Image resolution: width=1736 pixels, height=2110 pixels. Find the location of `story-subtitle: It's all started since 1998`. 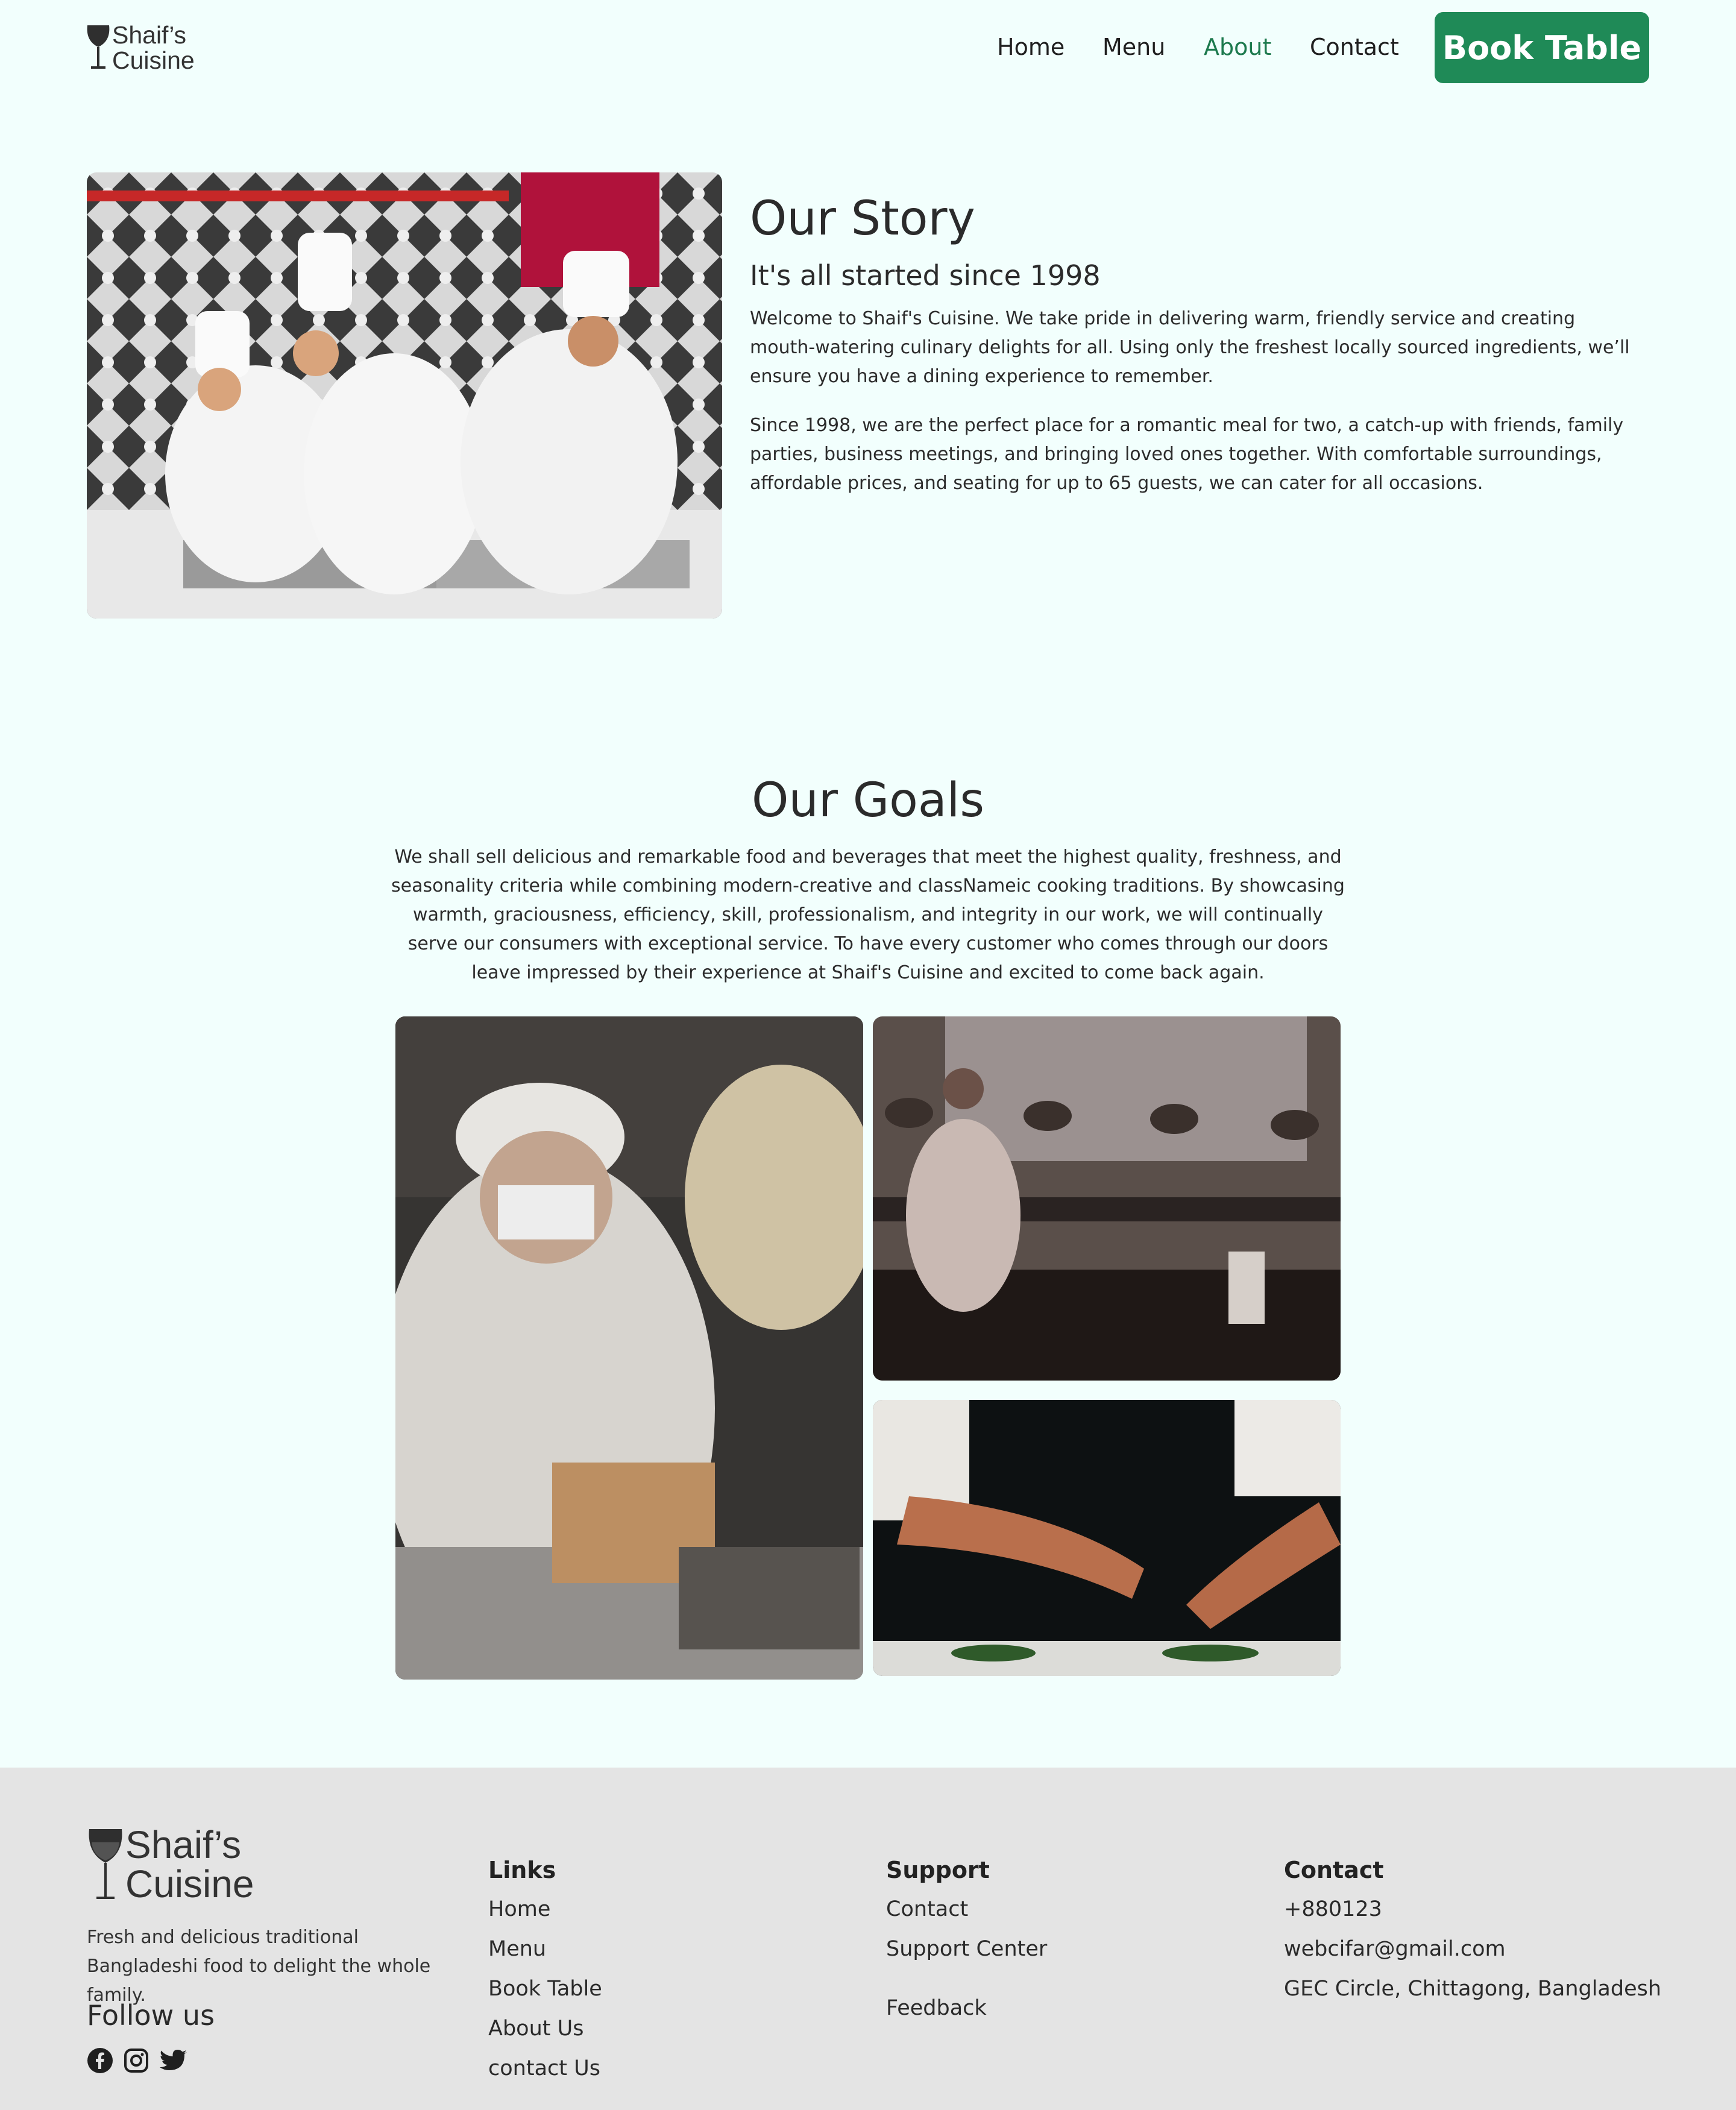

story-subtitle: It's all started since 1998 is located at coordinates (925, 275).